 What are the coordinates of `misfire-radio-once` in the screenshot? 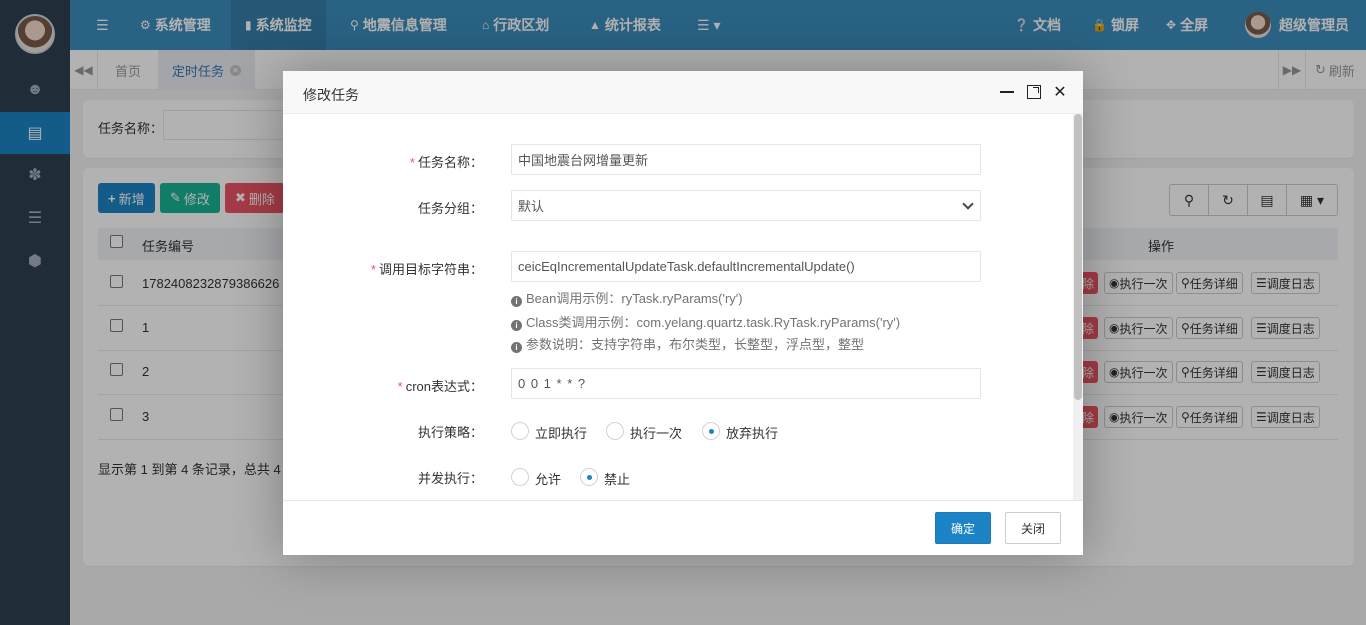 It's located at (615, 431).